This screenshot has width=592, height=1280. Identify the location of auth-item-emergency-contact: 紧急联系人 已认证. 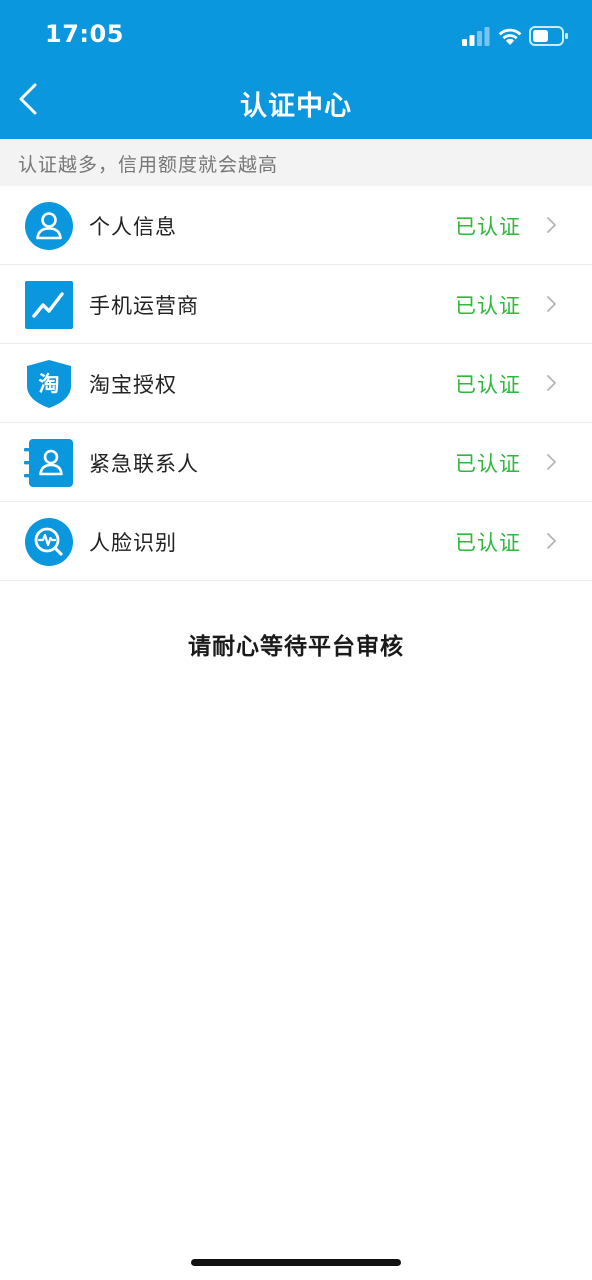
(296, 462).